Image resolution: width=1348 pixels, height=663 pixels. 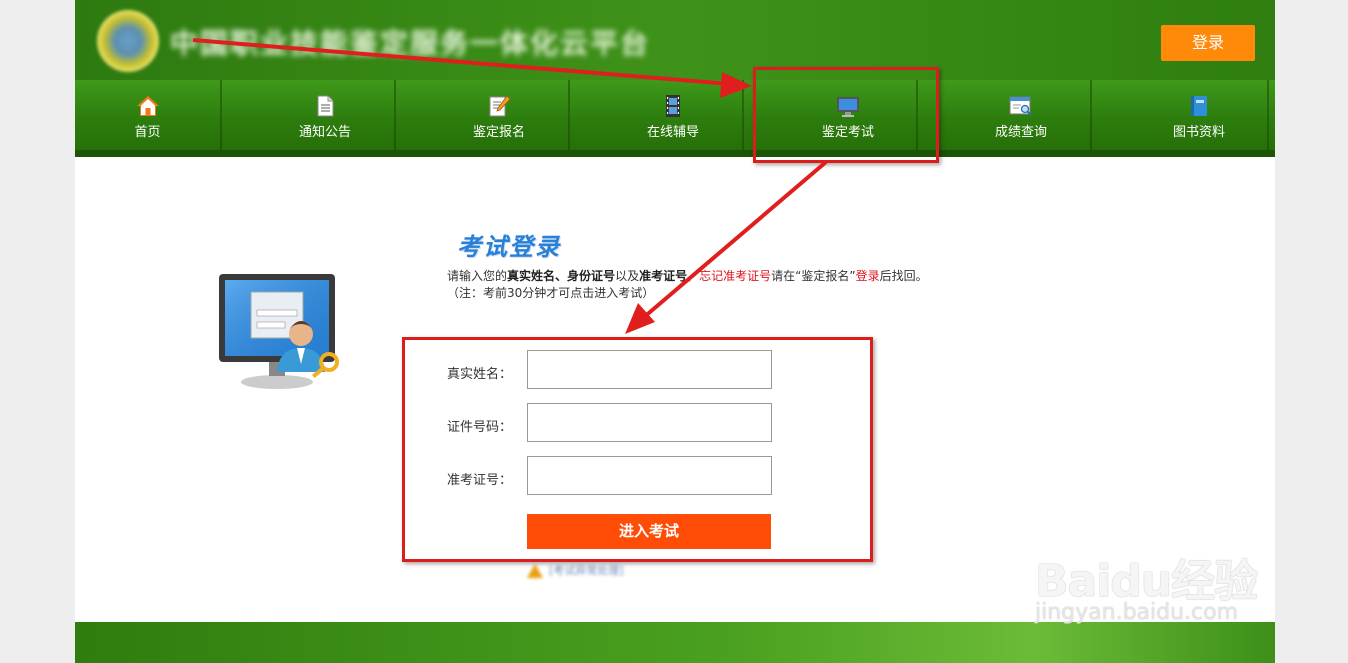 What do you see at coordinates (672, 132) in the screenshot?
I see `nav-item-label: 在线辅导` at bounding box center [672, 132].